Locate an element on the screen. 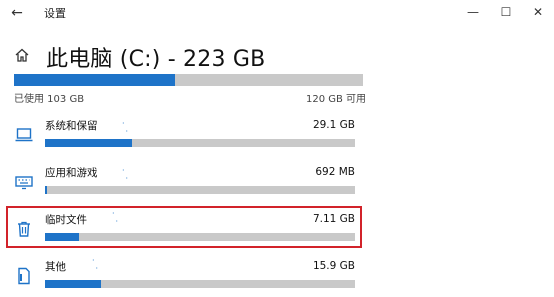 This screenshot has width=554, height=297. keyboard-icon is located at coordinates (24, 183).